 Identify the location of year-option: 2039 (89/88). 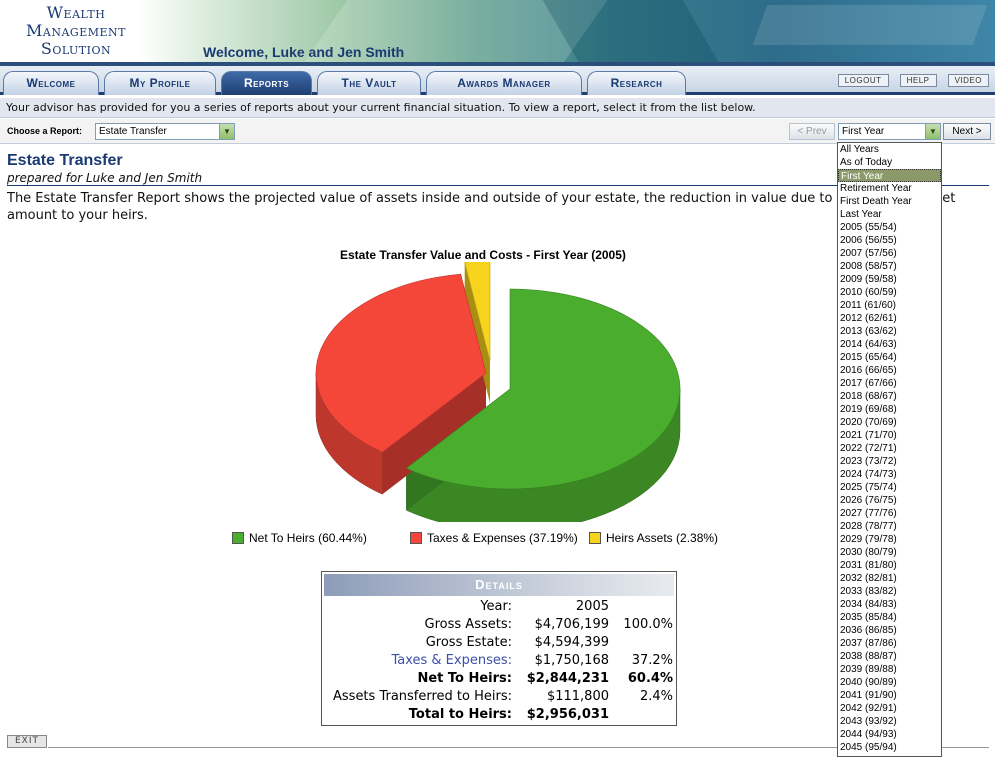
(889, 669).